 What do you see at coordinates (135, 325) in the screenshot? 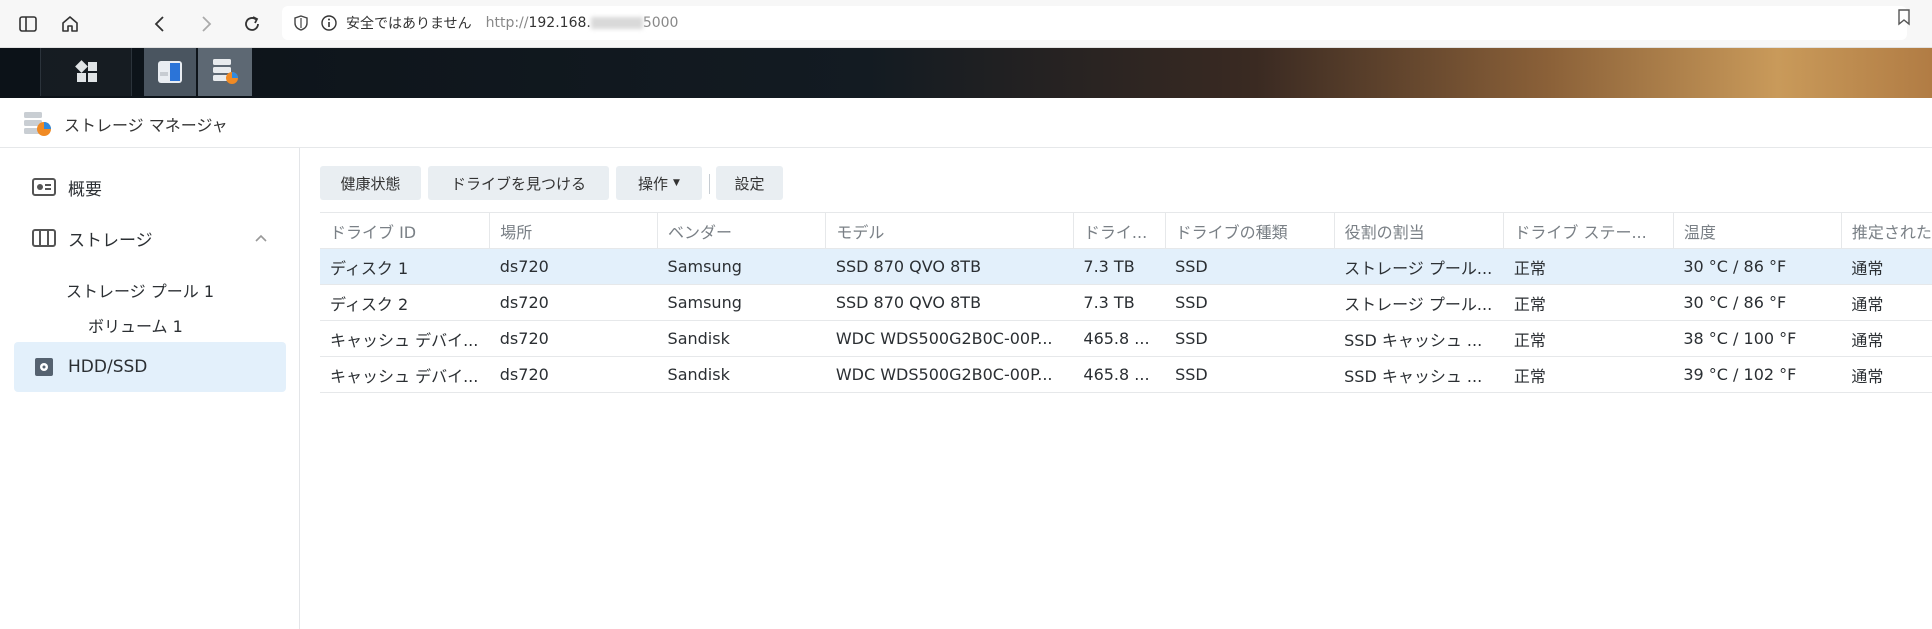
I see `sidebar-item-volume-1: ボリューム 1` at bounding box center [135, 325].